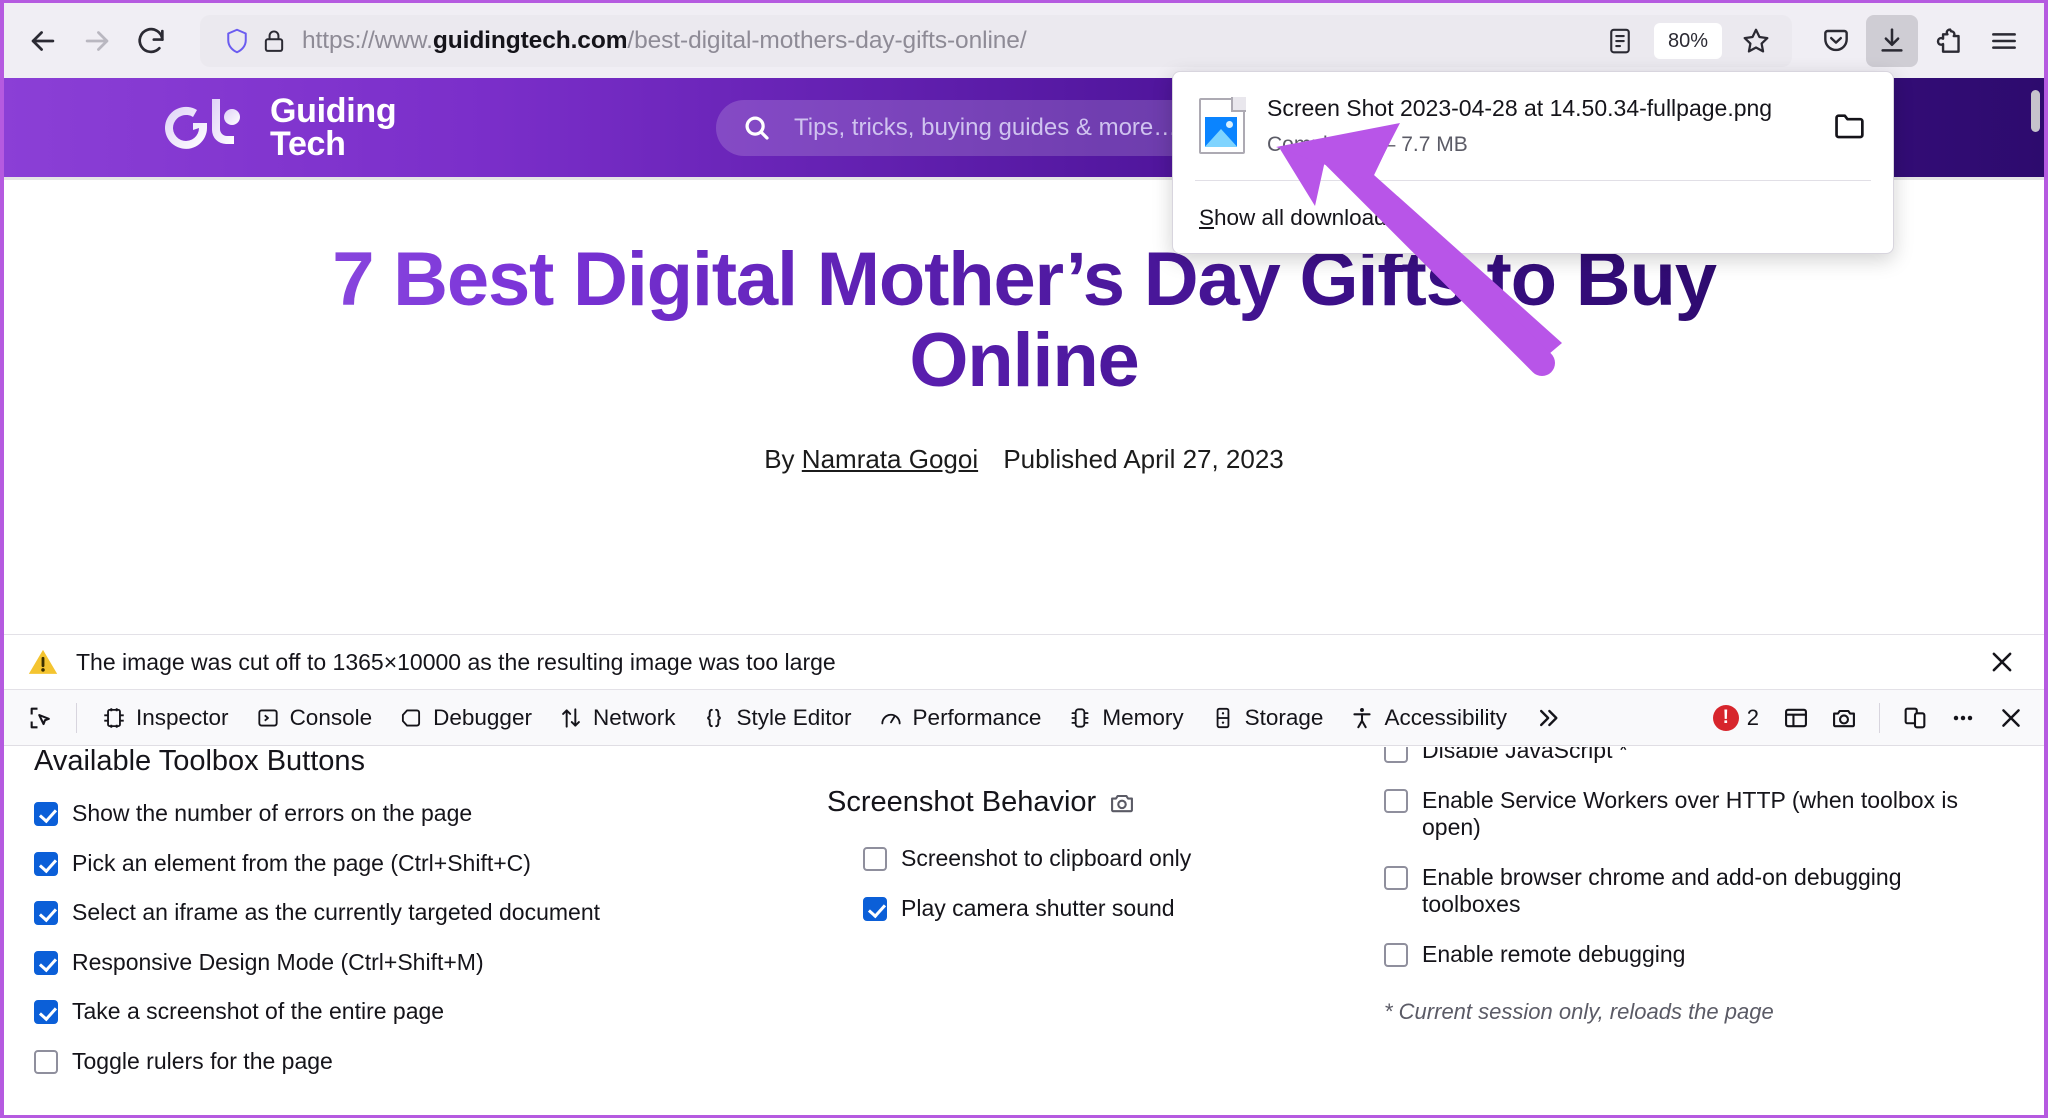 Image resolution: width=2048 pixels, height=1118 pixels. Describe the element at coordinates (1092, 802) in the screenshot. I see `section-title-screenshot-behavior: Screenshot Behavior` at that location.